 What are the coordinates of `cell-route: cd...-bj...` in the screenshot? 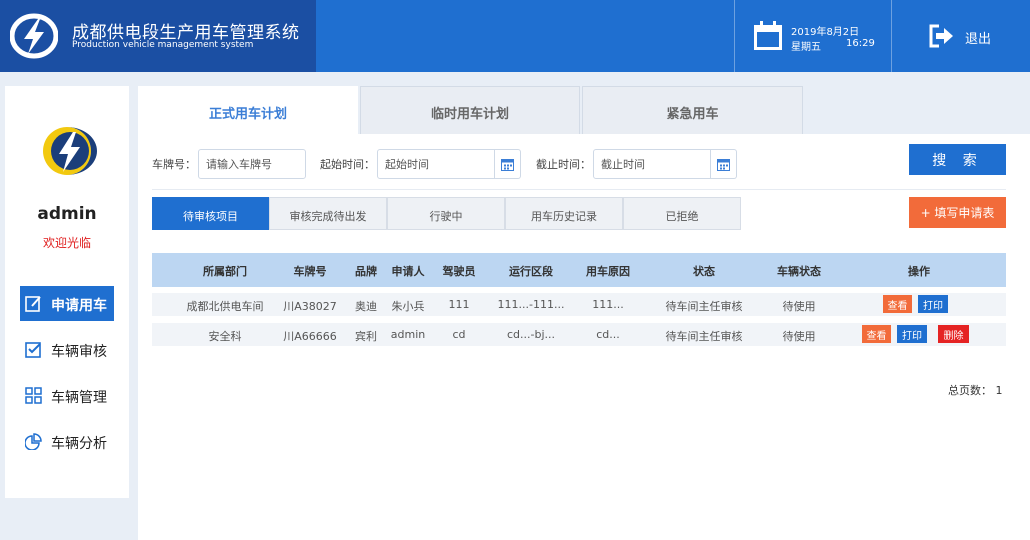 It's located at (531, 334).